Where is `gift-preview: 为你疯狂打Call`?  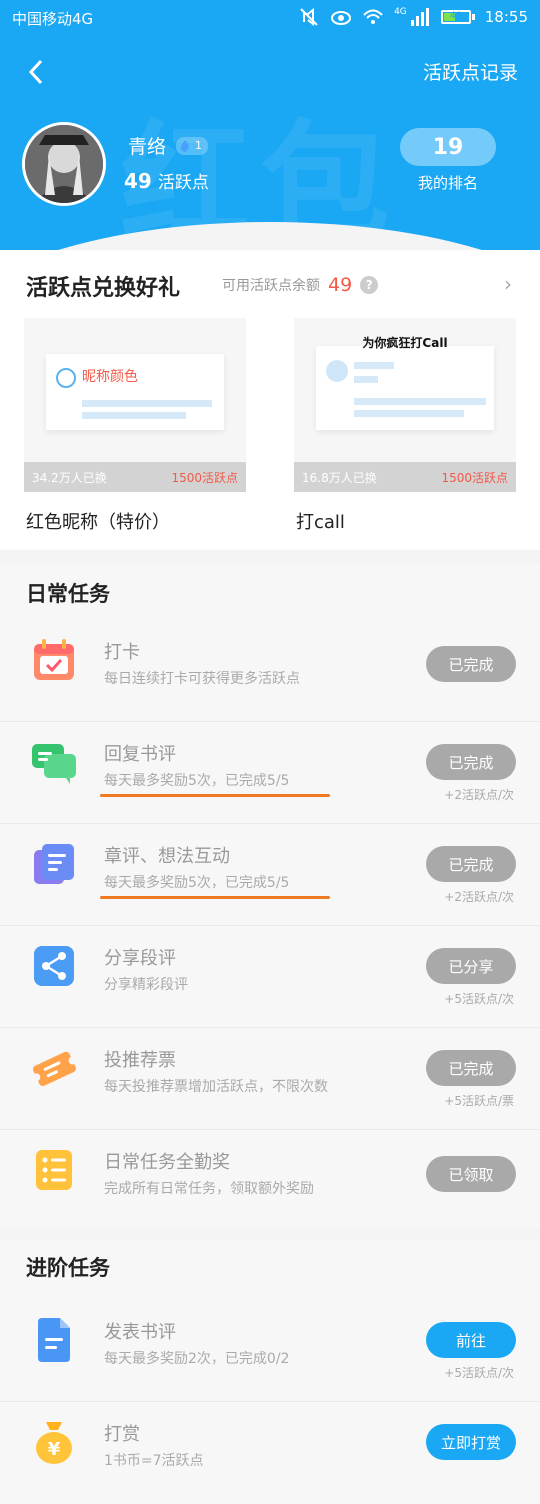 gift-preview: 为你疯狂打Call is located at coordinates (405, 383).